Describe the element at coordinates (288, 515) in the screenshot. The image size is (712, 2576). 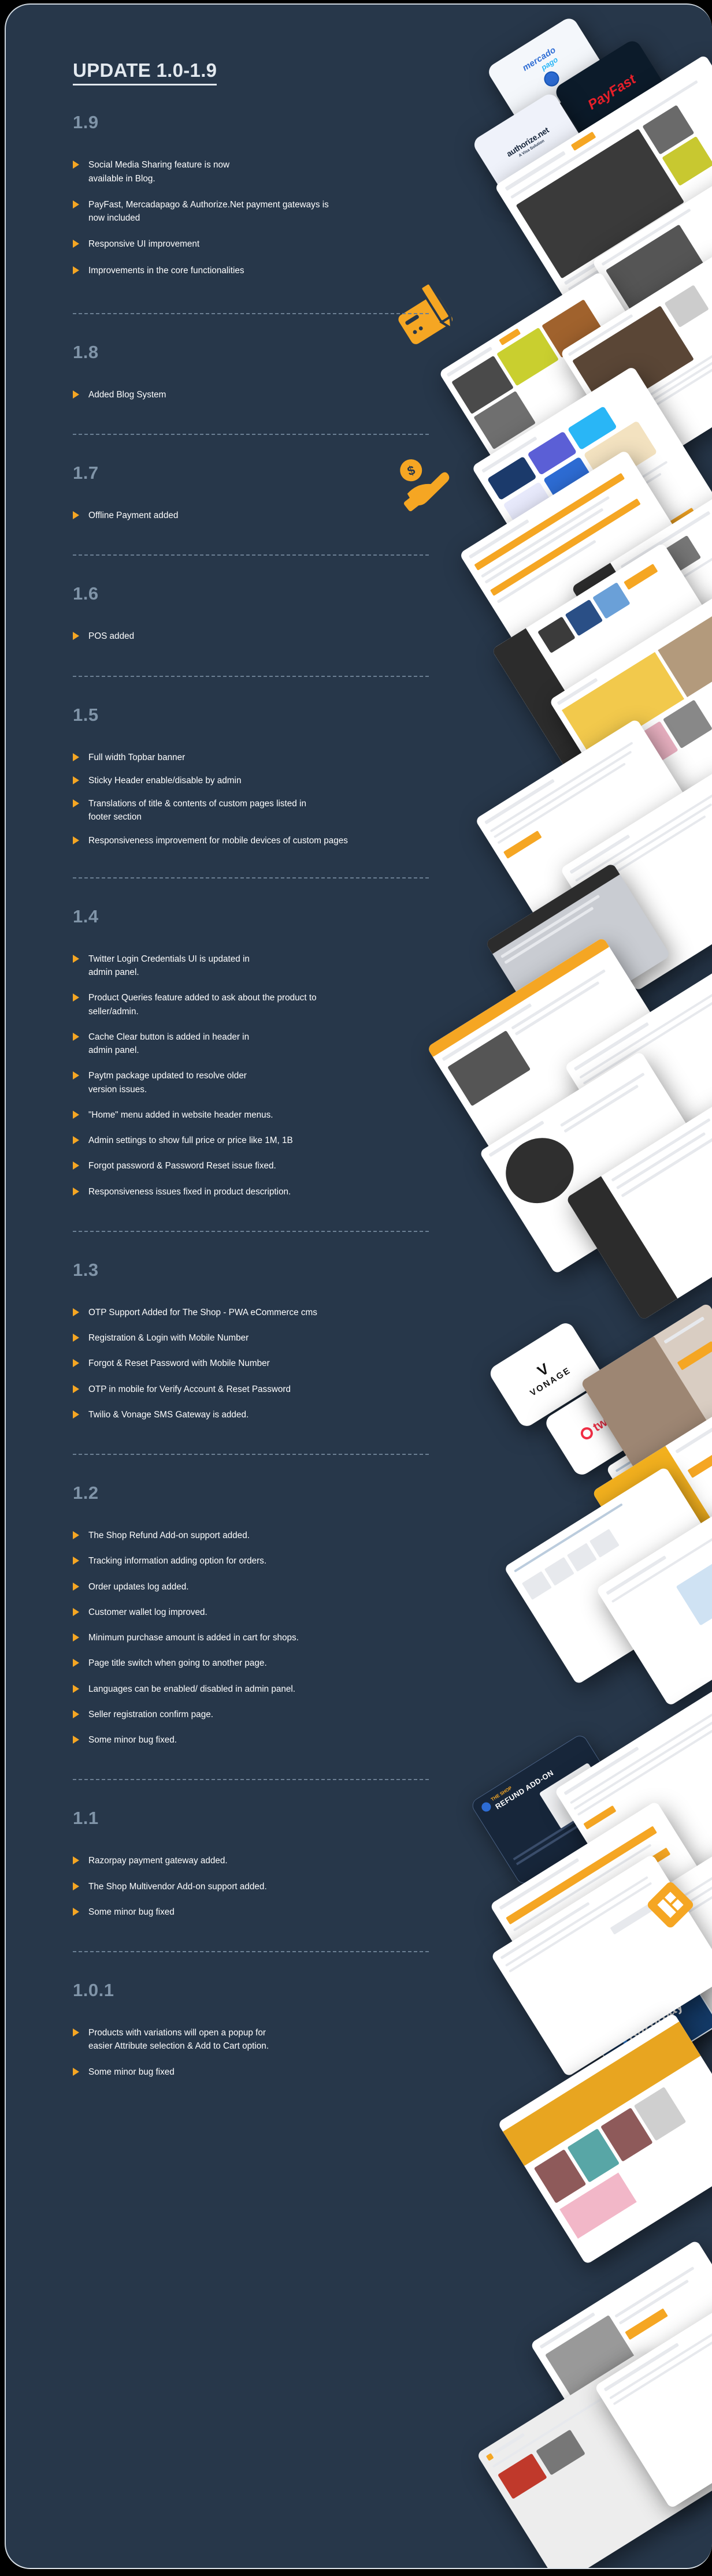
I see `release-items: Offline Payment added` at that location.